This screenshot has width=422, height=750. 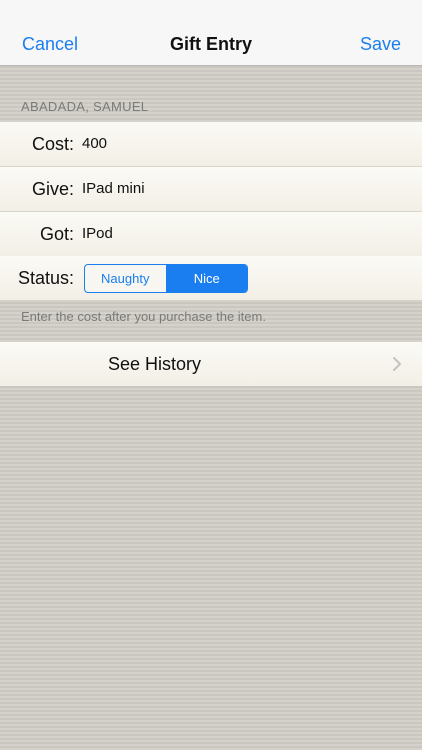 I want to click on status-segmented-control: Naughty Nice, so click(x=166, y=278).